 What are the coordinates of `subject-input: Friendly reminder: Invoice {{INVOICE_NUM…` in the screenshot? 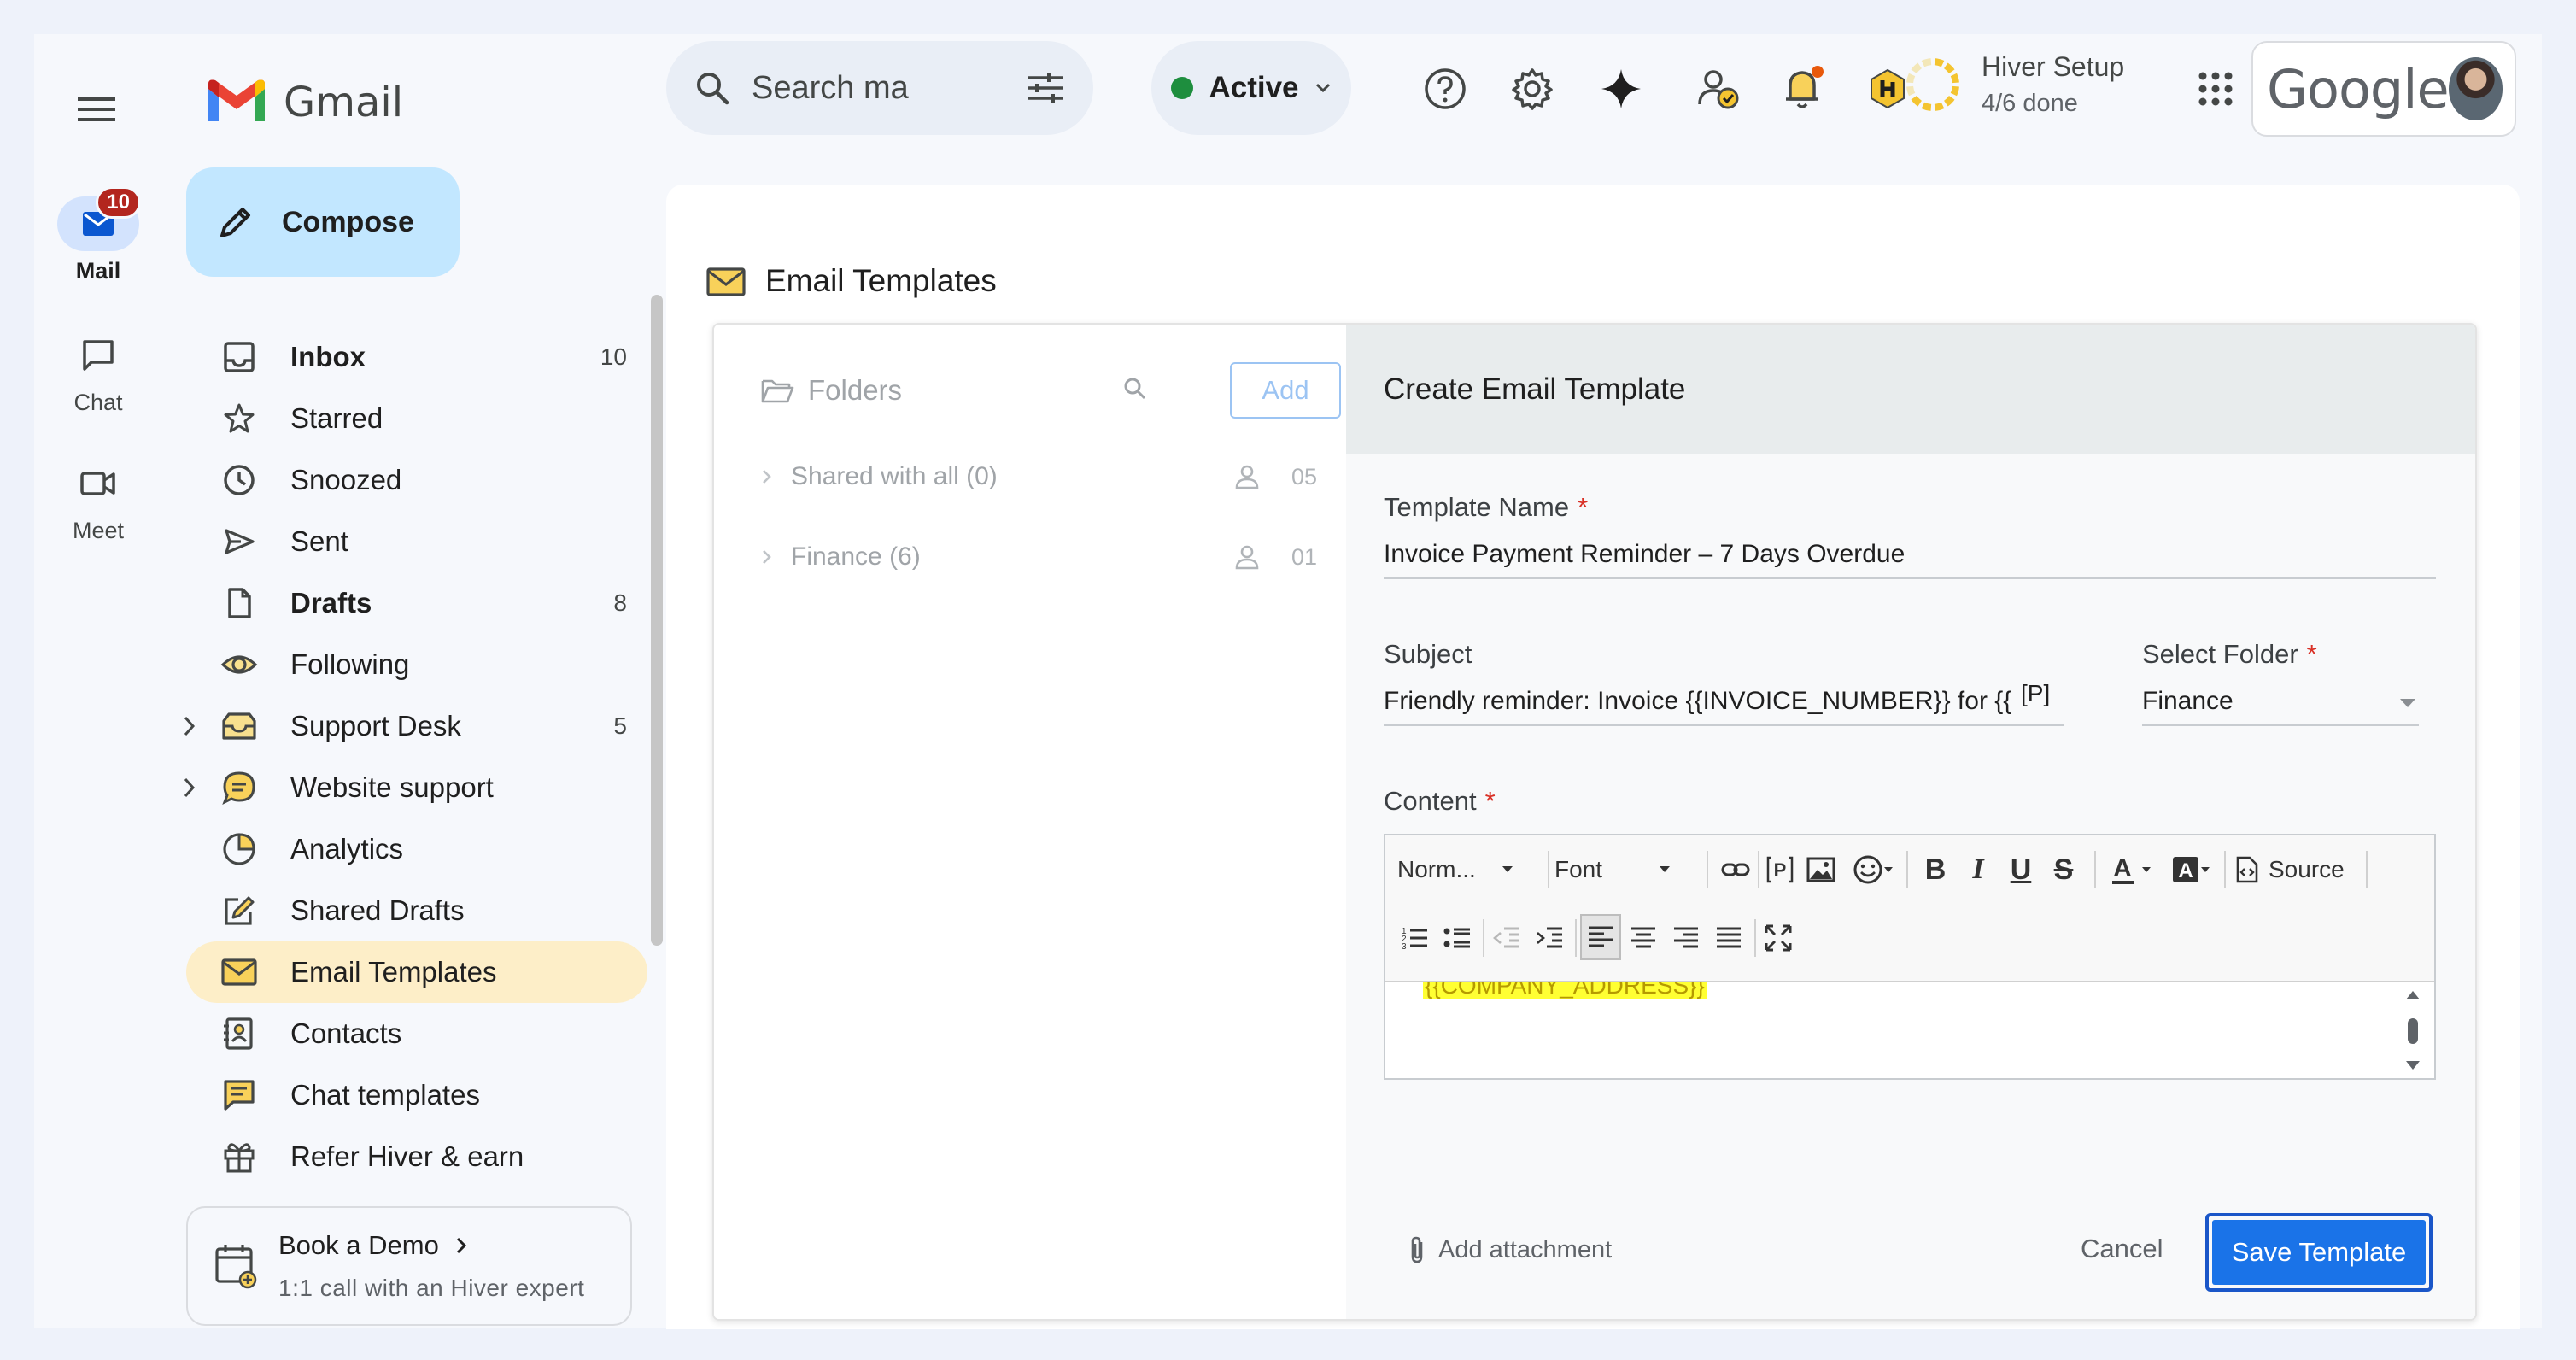 It's located at (1724, 707).